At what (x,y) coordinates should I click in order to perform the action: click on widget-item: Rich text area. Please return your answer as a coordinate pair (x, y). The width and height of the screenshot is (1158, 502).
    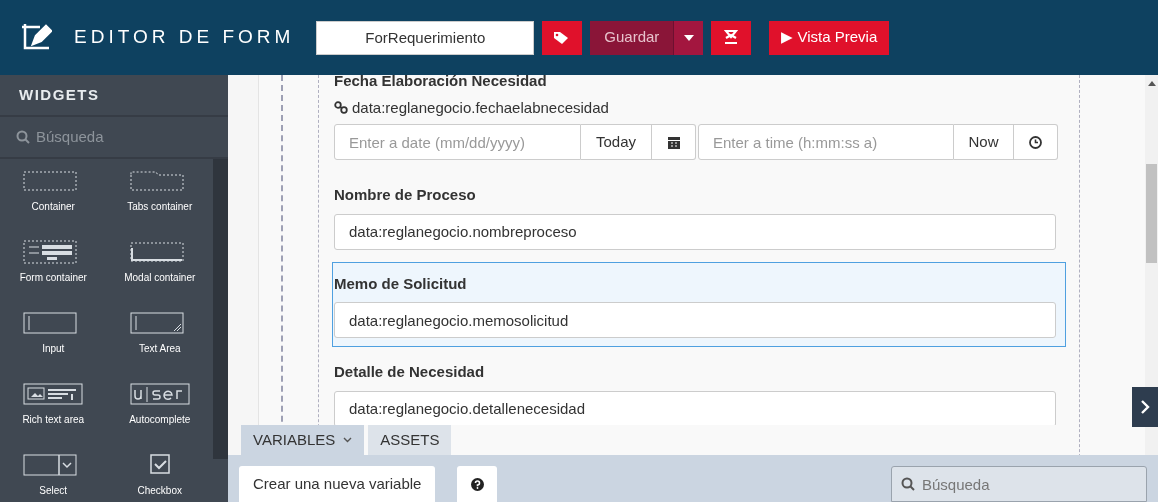
    Looking at the image, I should click on (53, 415).